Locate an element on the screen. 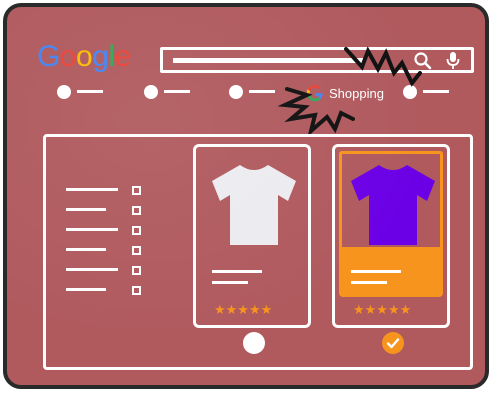 The image size is (500, 400). checkmark-icon is located at coordinates (393, 343).